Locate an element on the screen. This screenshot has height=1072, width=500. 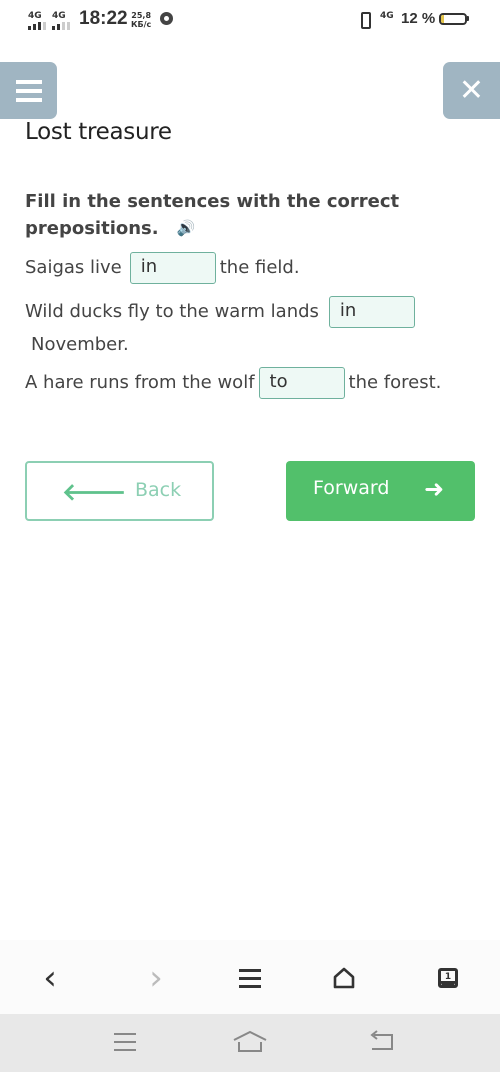
speaker-icon: 🔊 is located at coordinates (186, 228).